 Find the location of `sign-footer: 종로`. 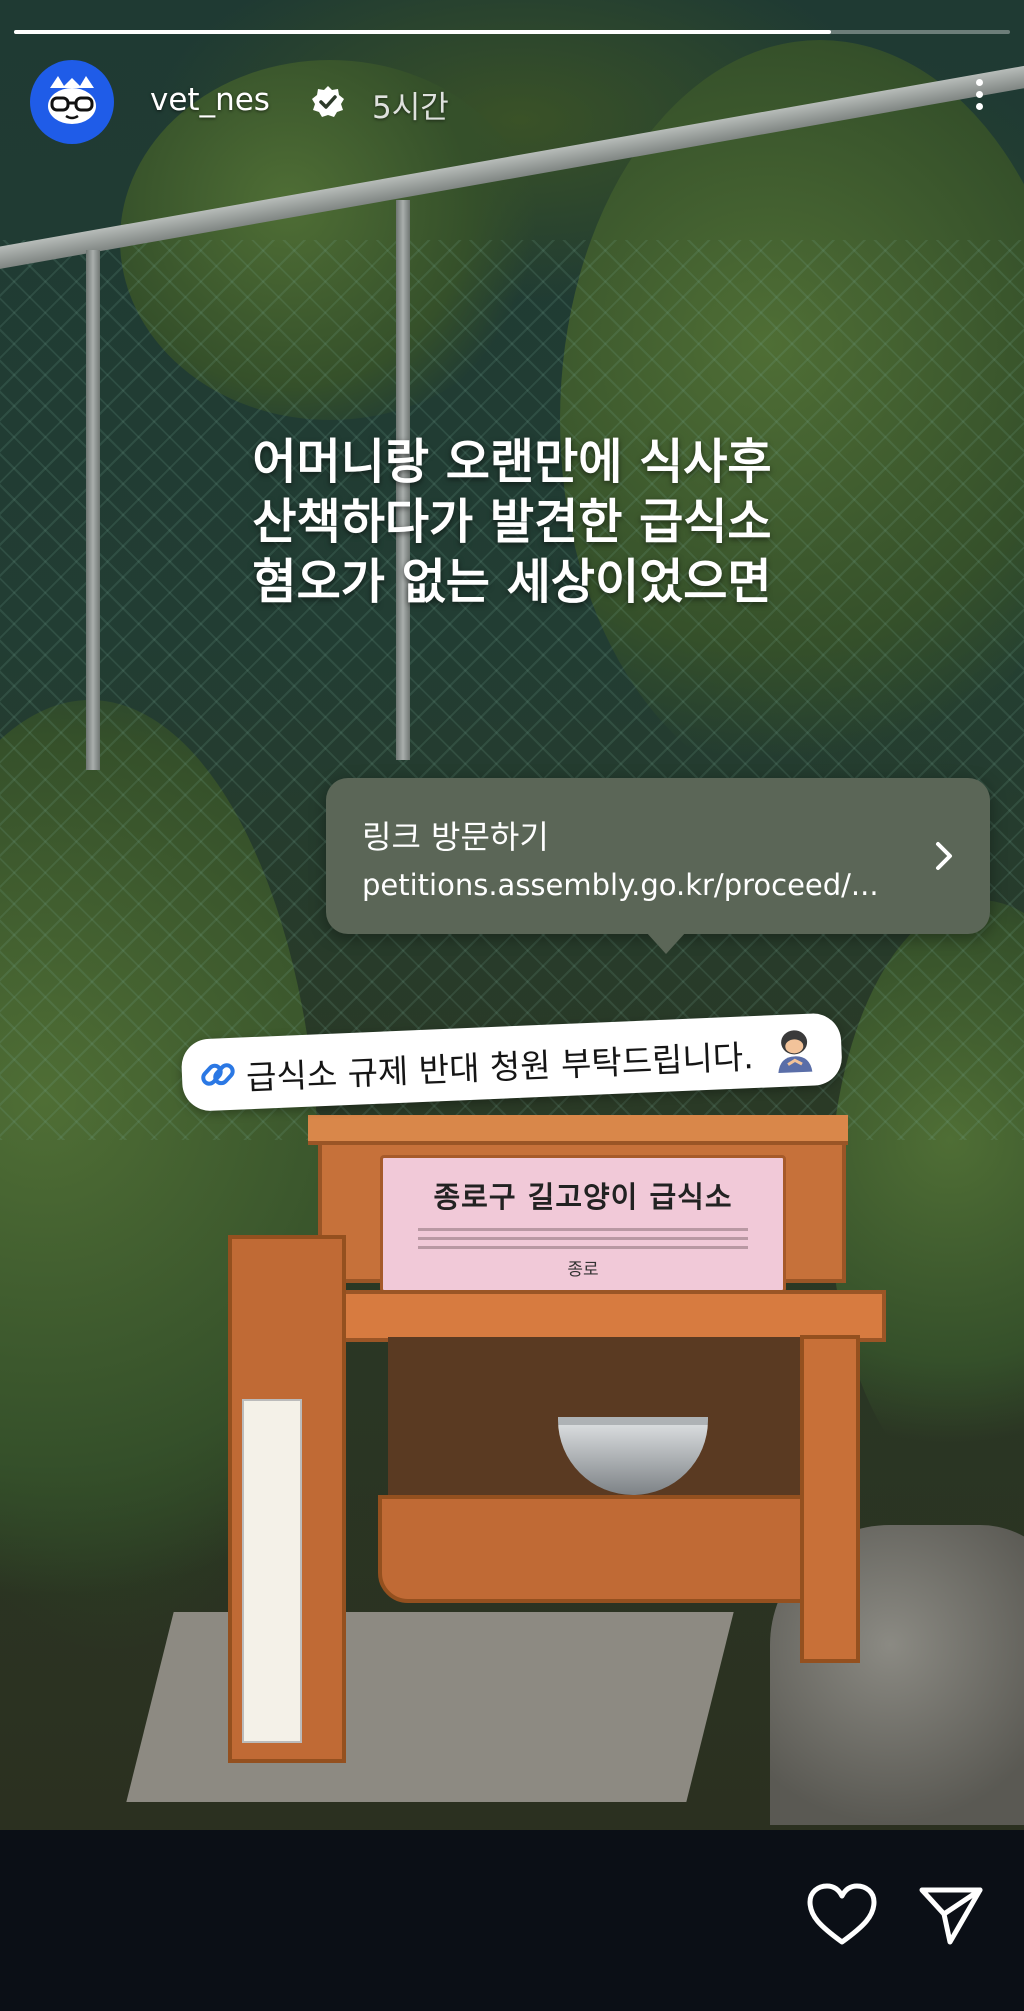

sign-footer: 종로 is located at coordinates (583, 1270).